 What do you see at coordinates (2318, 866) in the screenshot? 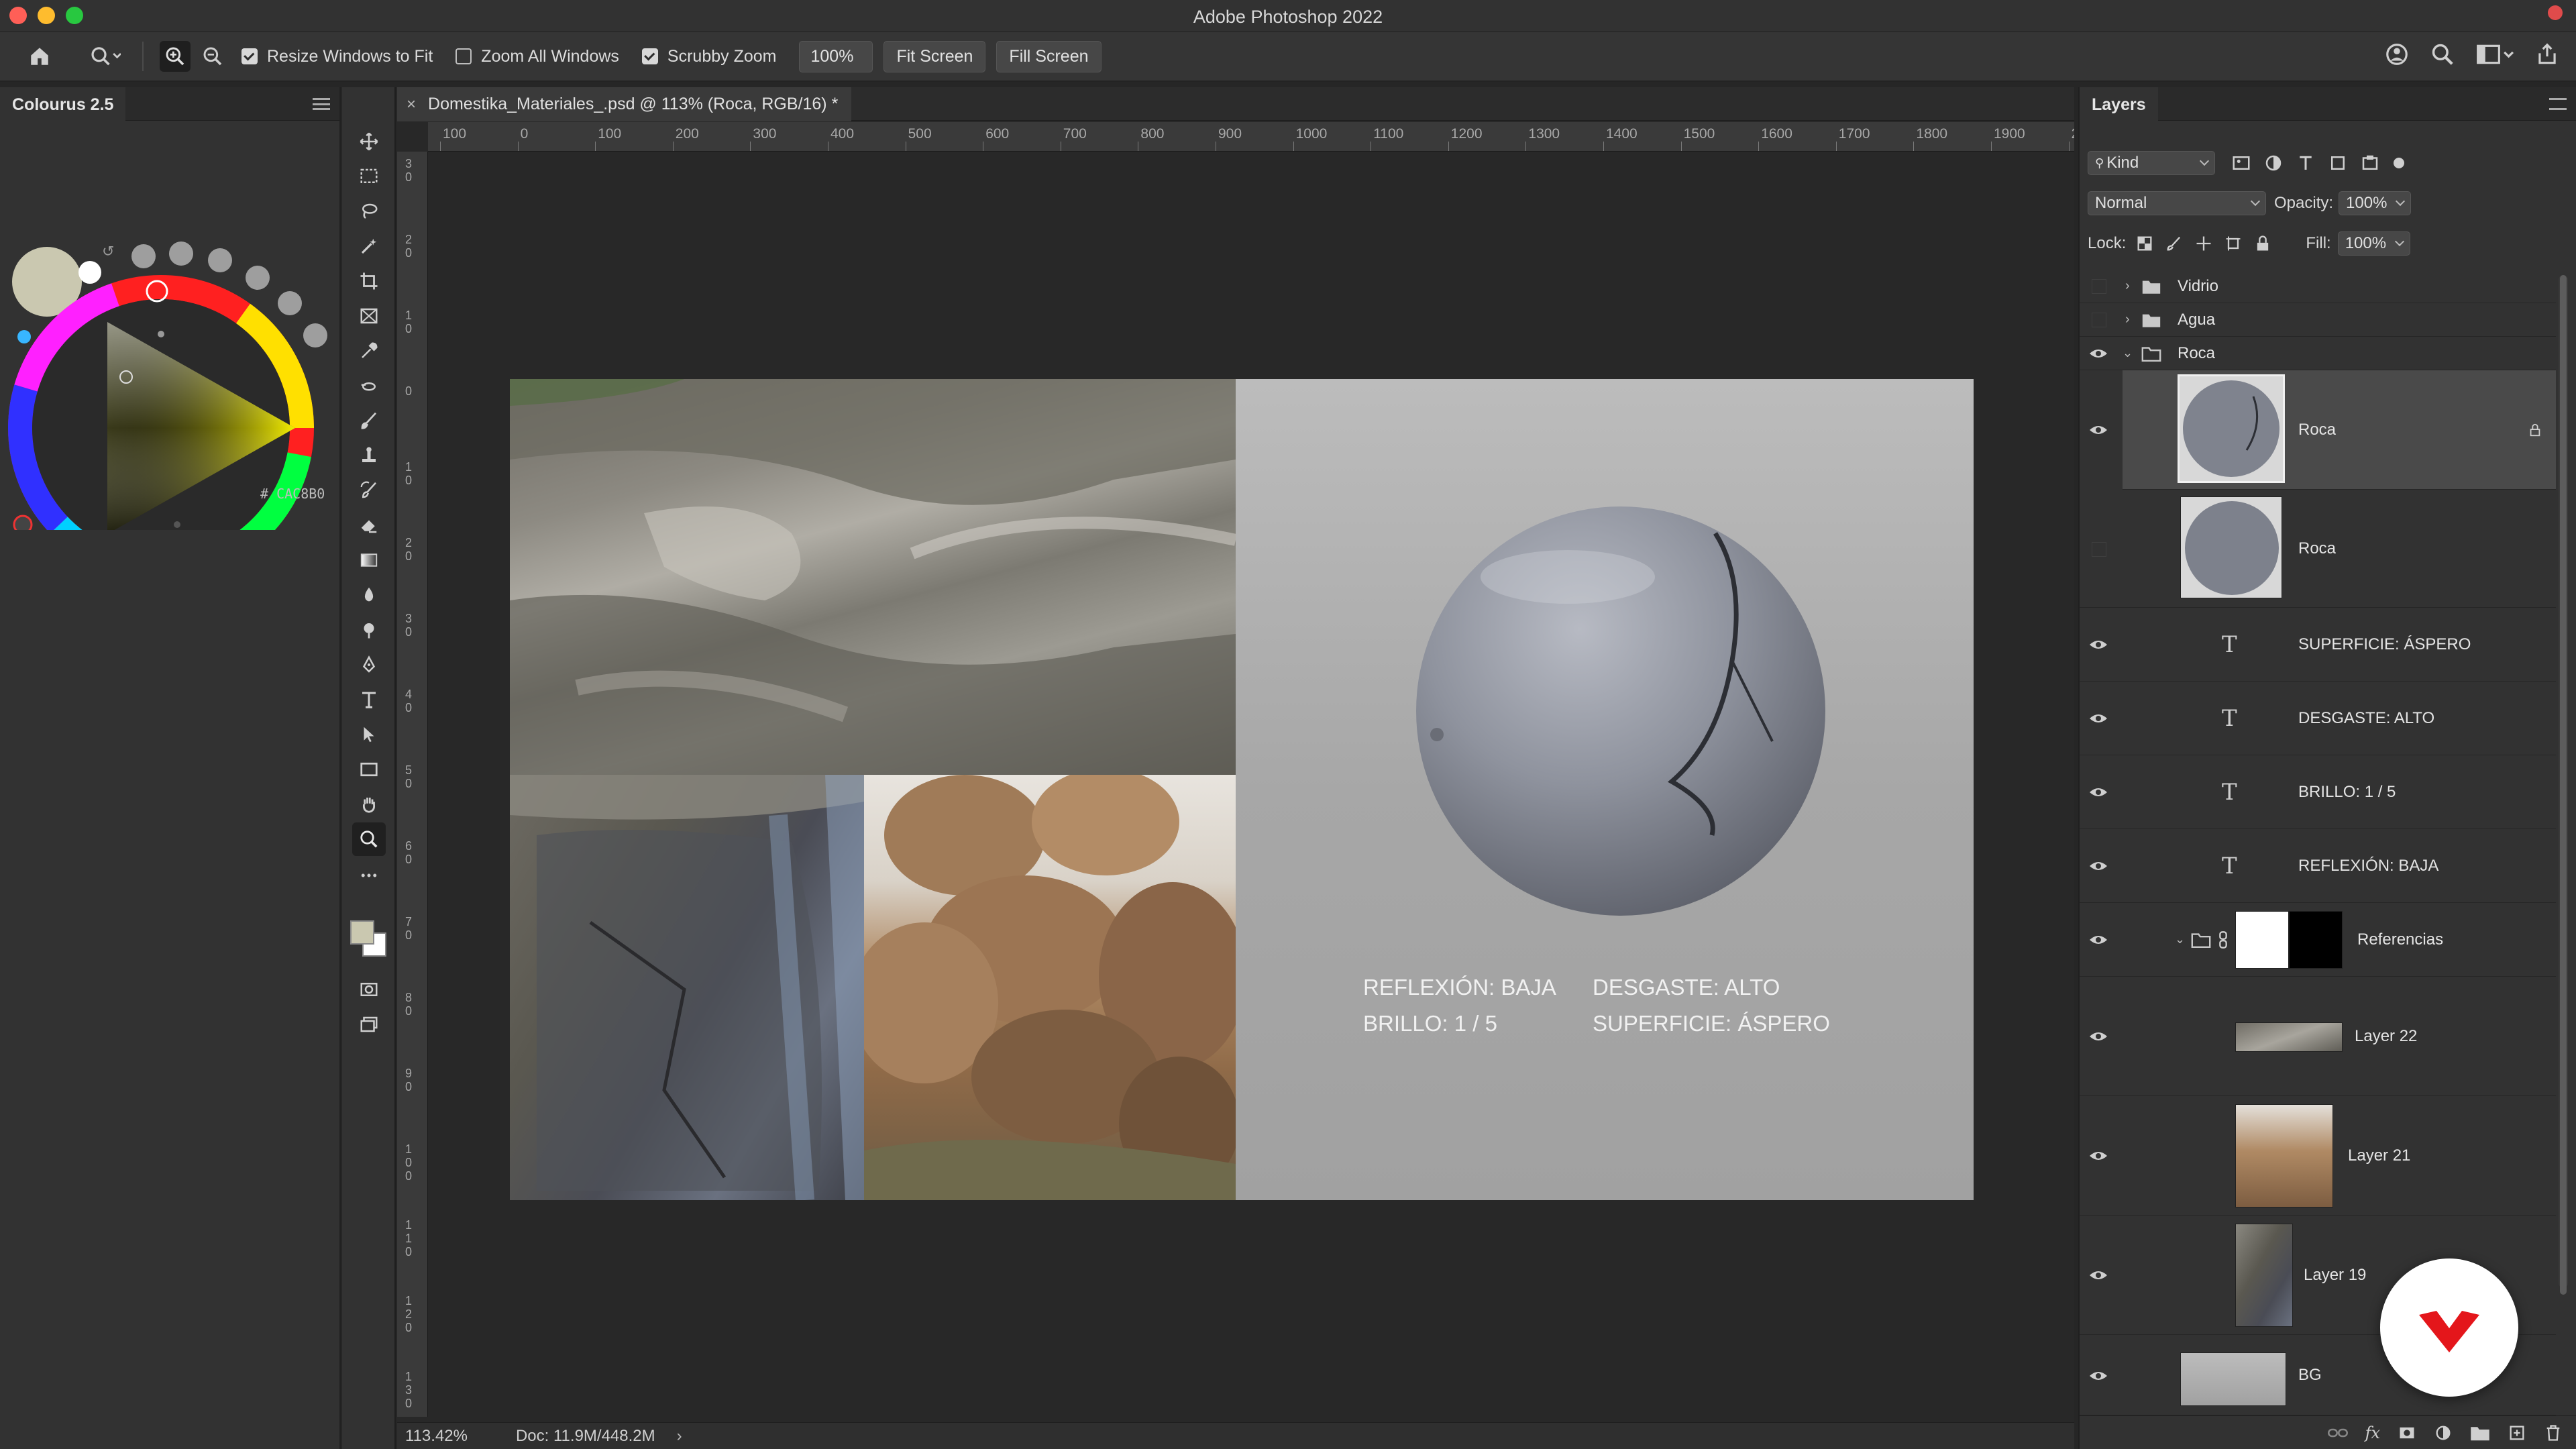
I see `layer-text-reflexion: T REFLEXIÓN: BAJA` at bounding box center [2318, 866].